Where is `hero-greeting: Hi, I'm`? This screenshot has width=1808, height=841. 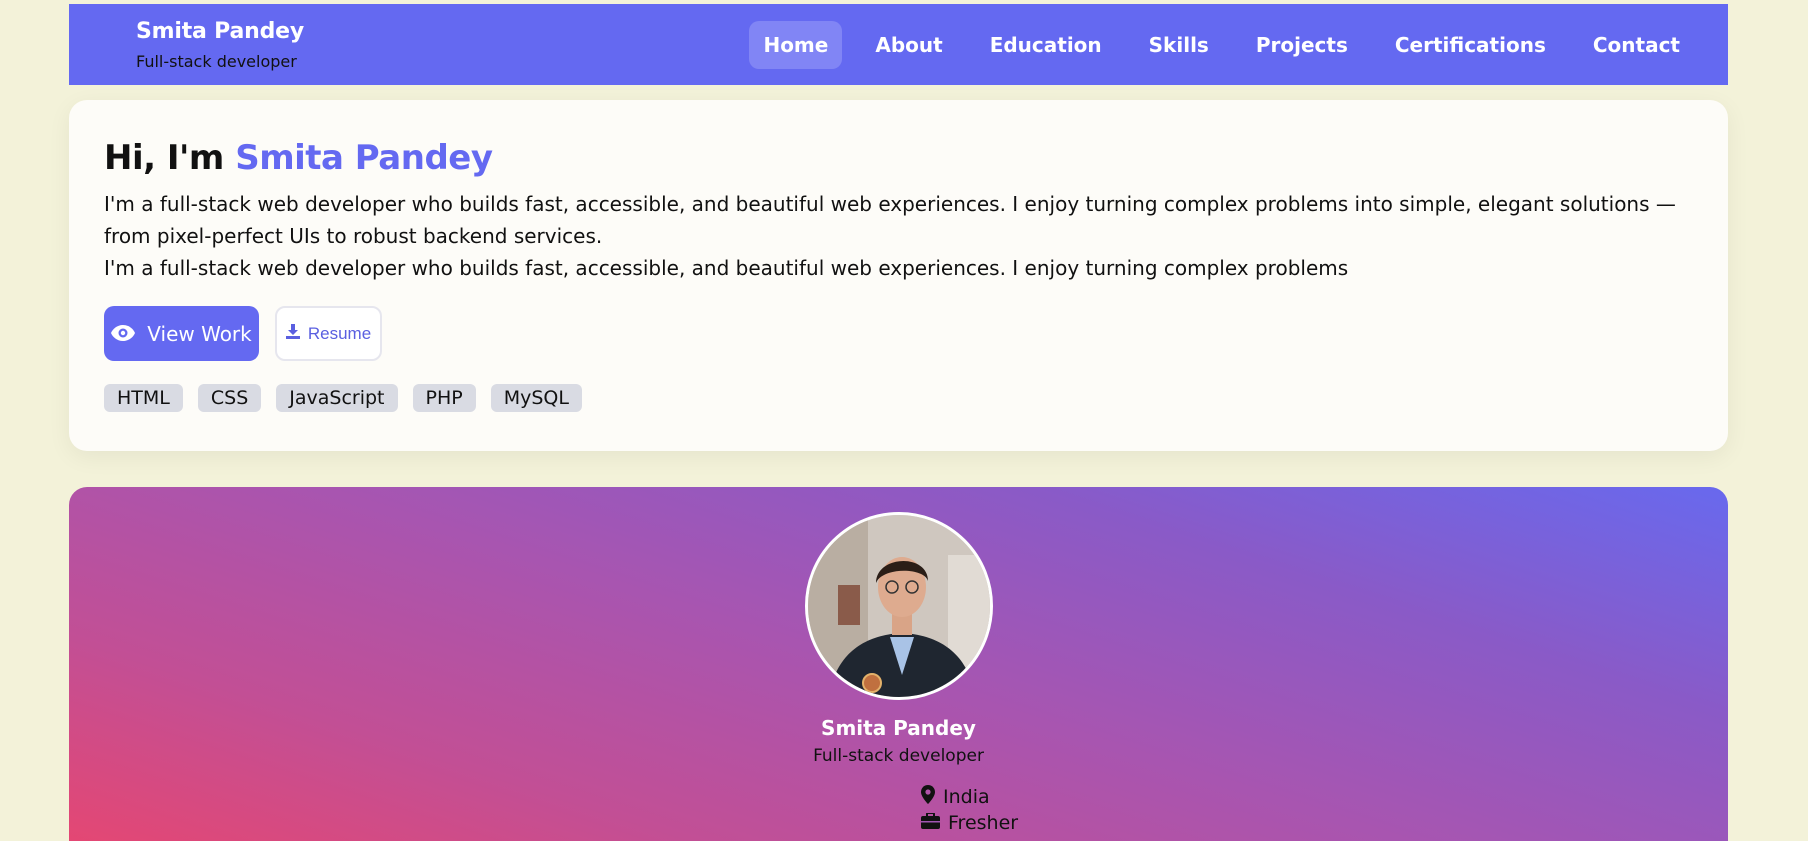 hero-greeting: Hi, I'm is located at coordinates (164, 158).